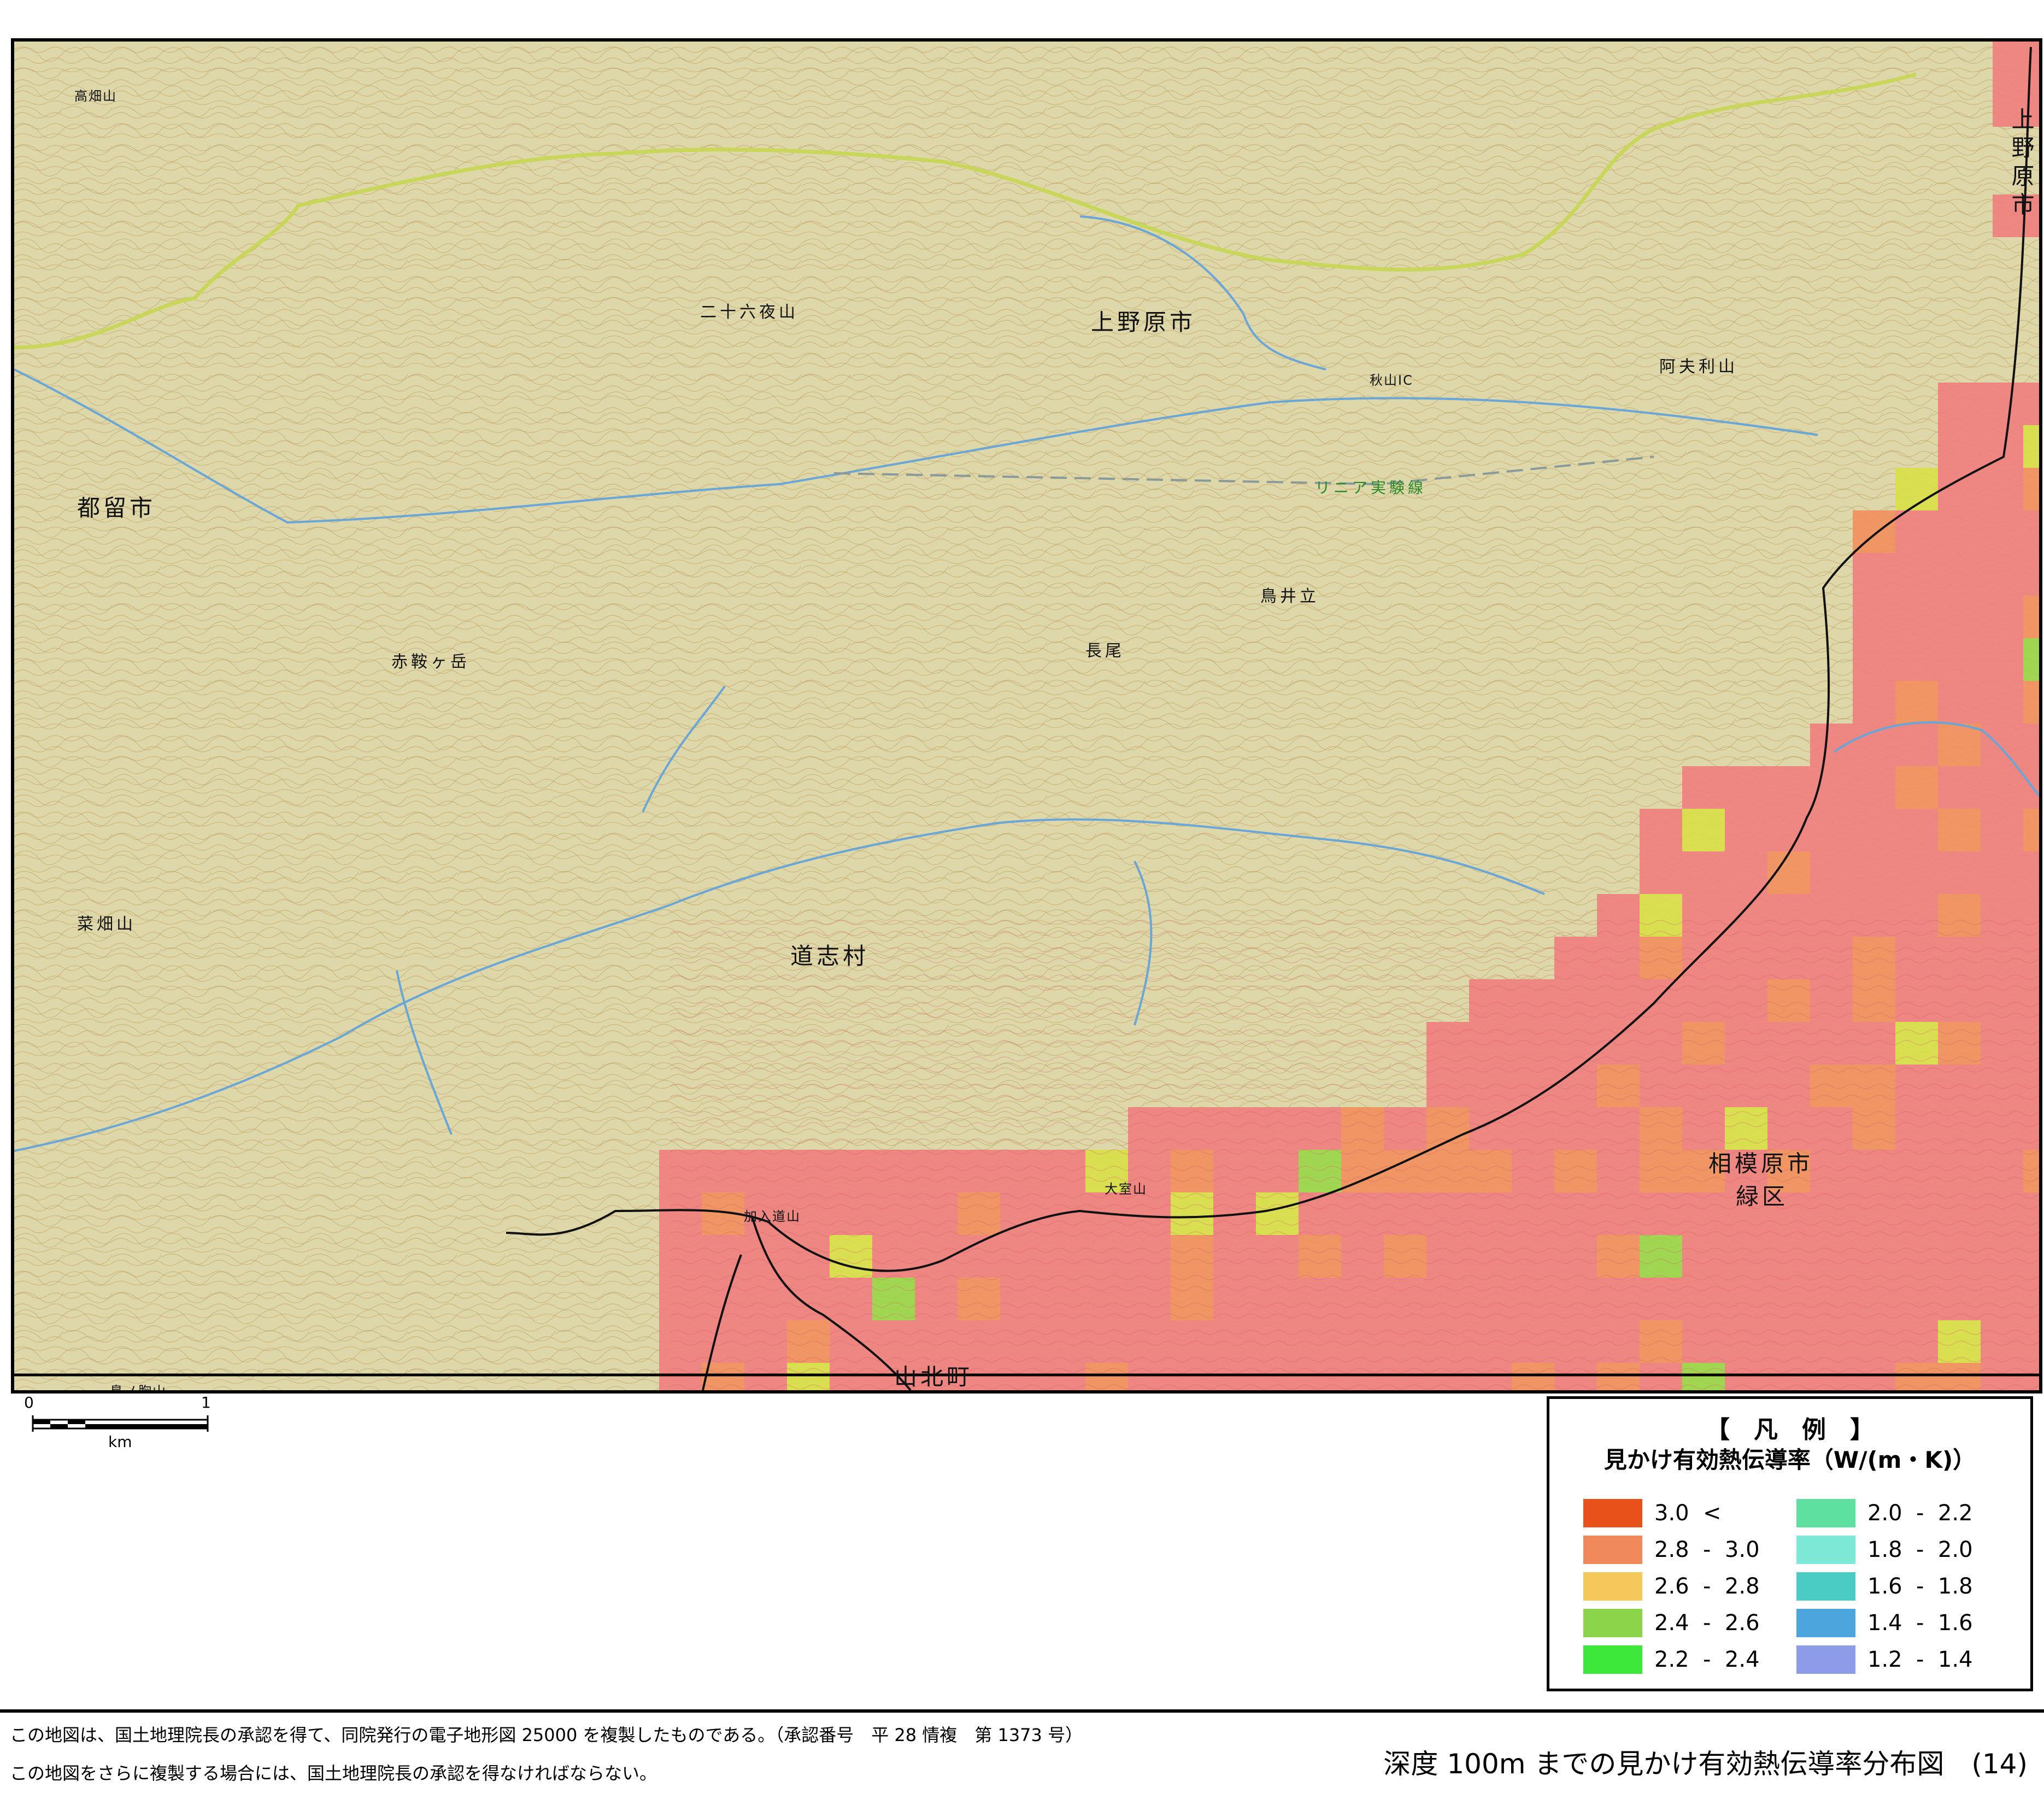 The image size is (2044, 1811). Describe the element at coordinates (1371, 488) in the screenshot. I see `label-linear-line: リニア実験線` at that location.